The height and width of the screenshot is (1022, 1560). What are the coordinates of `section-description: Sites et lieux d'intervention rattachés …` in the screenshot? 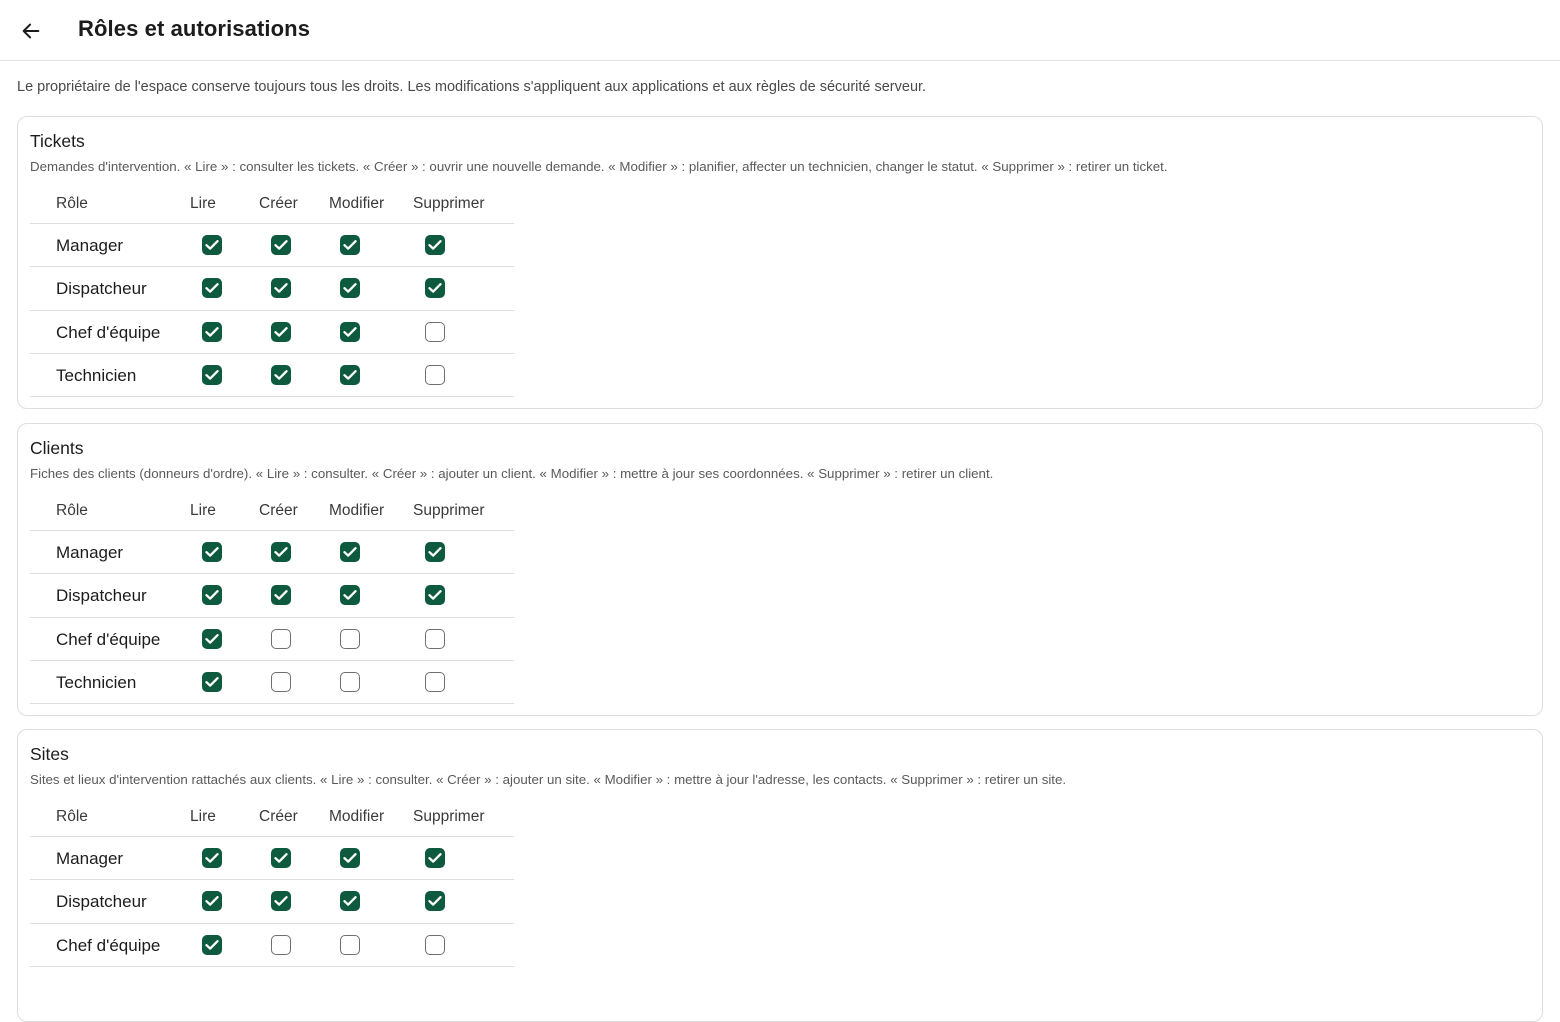 It's located at (548, 779).